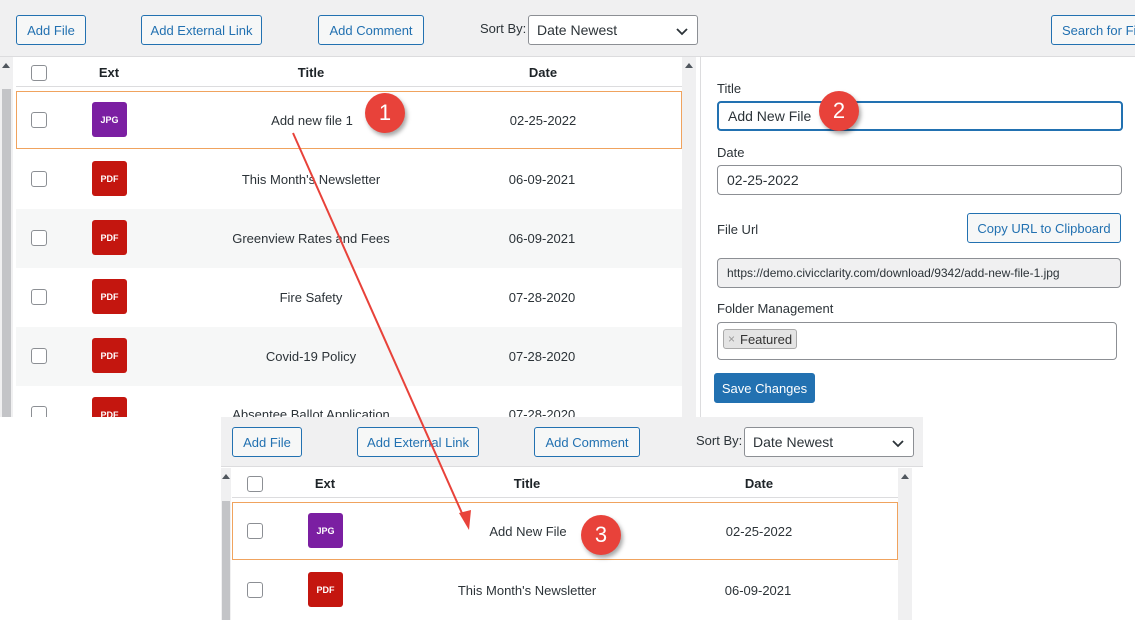 This screenshot has height=620, width=1135. Describe the element at coordinates (226, 560) in the screenshot. I see `inset-left-scroll-thumb` at that location.